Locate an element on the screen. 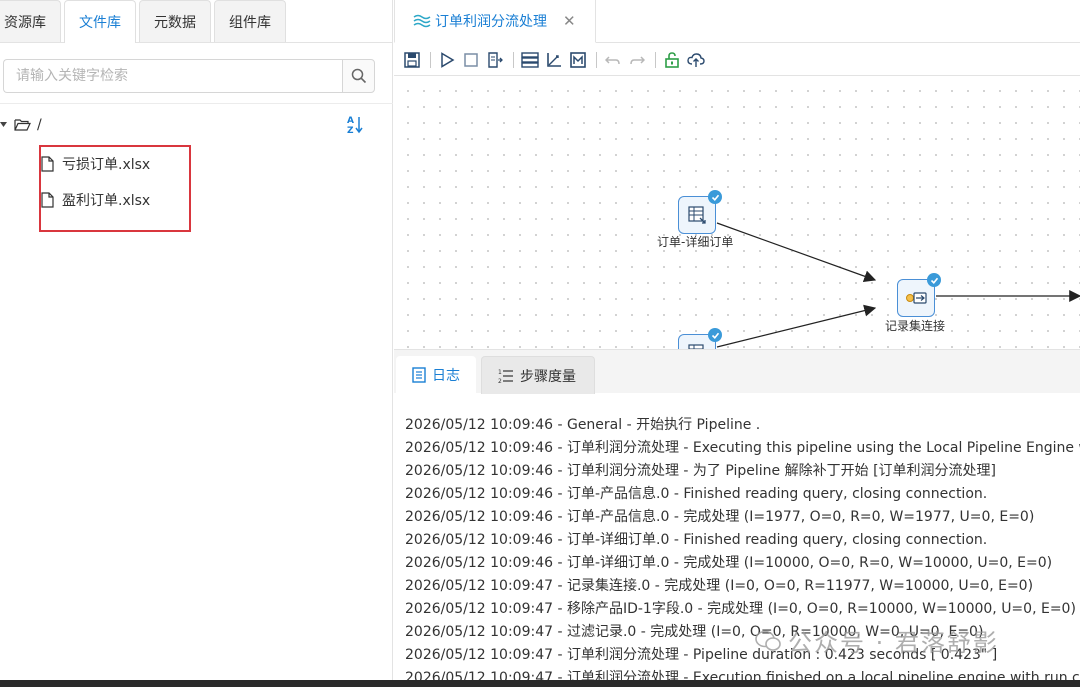 This screenshot has height=687, width=1080. run-button is located at coordinates (447, 60).